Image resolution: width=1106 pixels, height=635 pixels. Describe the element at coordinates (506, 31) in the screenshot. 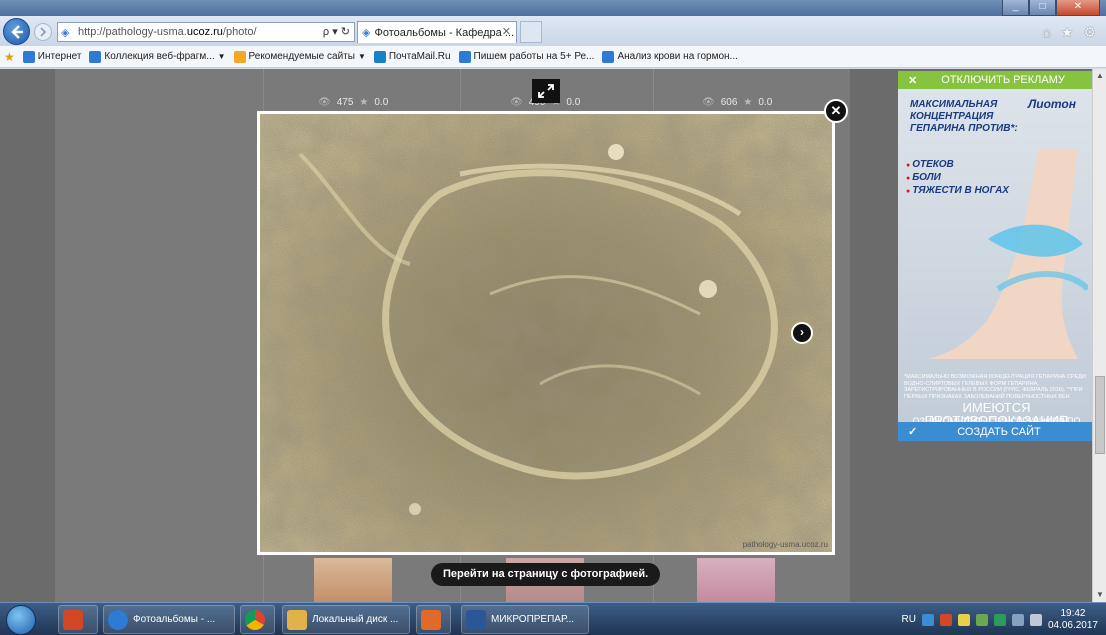

I see `tab-close-icon: ✕` at that location.